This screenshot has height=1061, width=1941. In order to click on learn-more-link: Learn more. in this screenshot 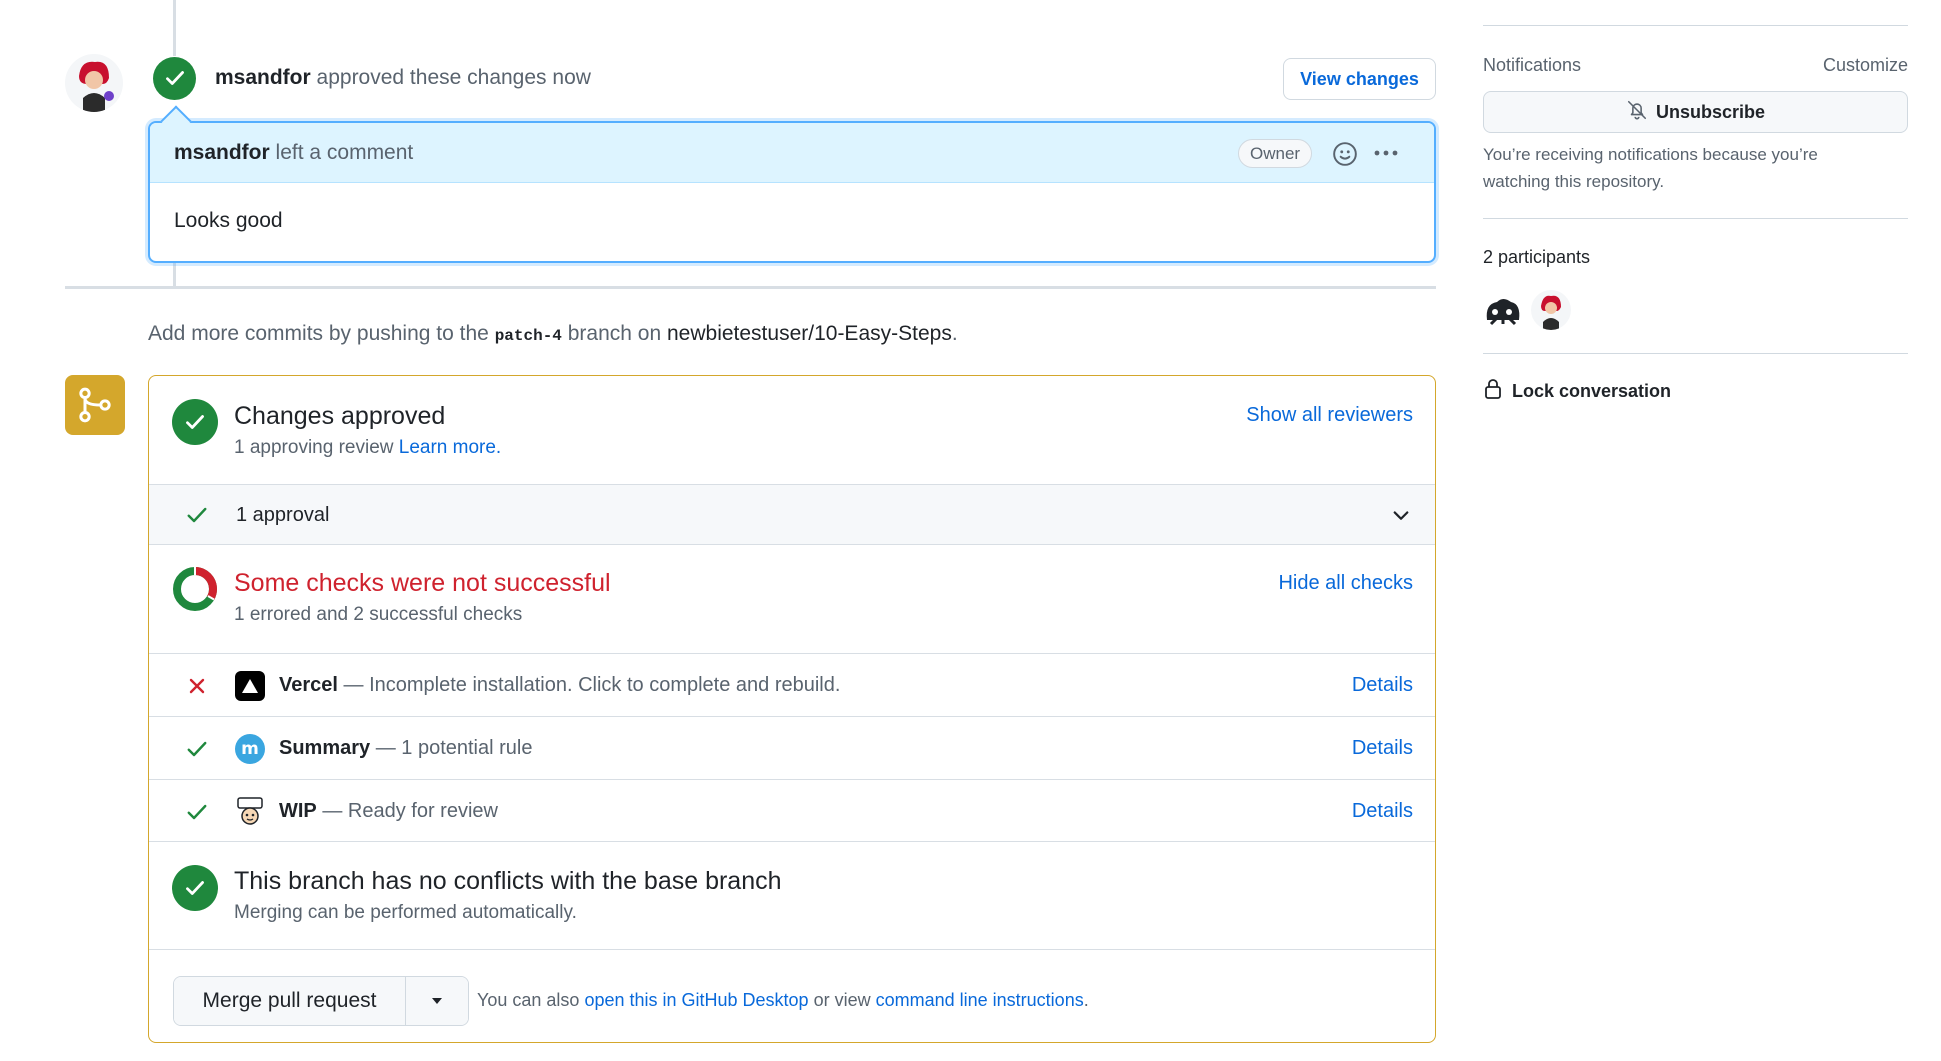, I will do `click(450, 447)`.